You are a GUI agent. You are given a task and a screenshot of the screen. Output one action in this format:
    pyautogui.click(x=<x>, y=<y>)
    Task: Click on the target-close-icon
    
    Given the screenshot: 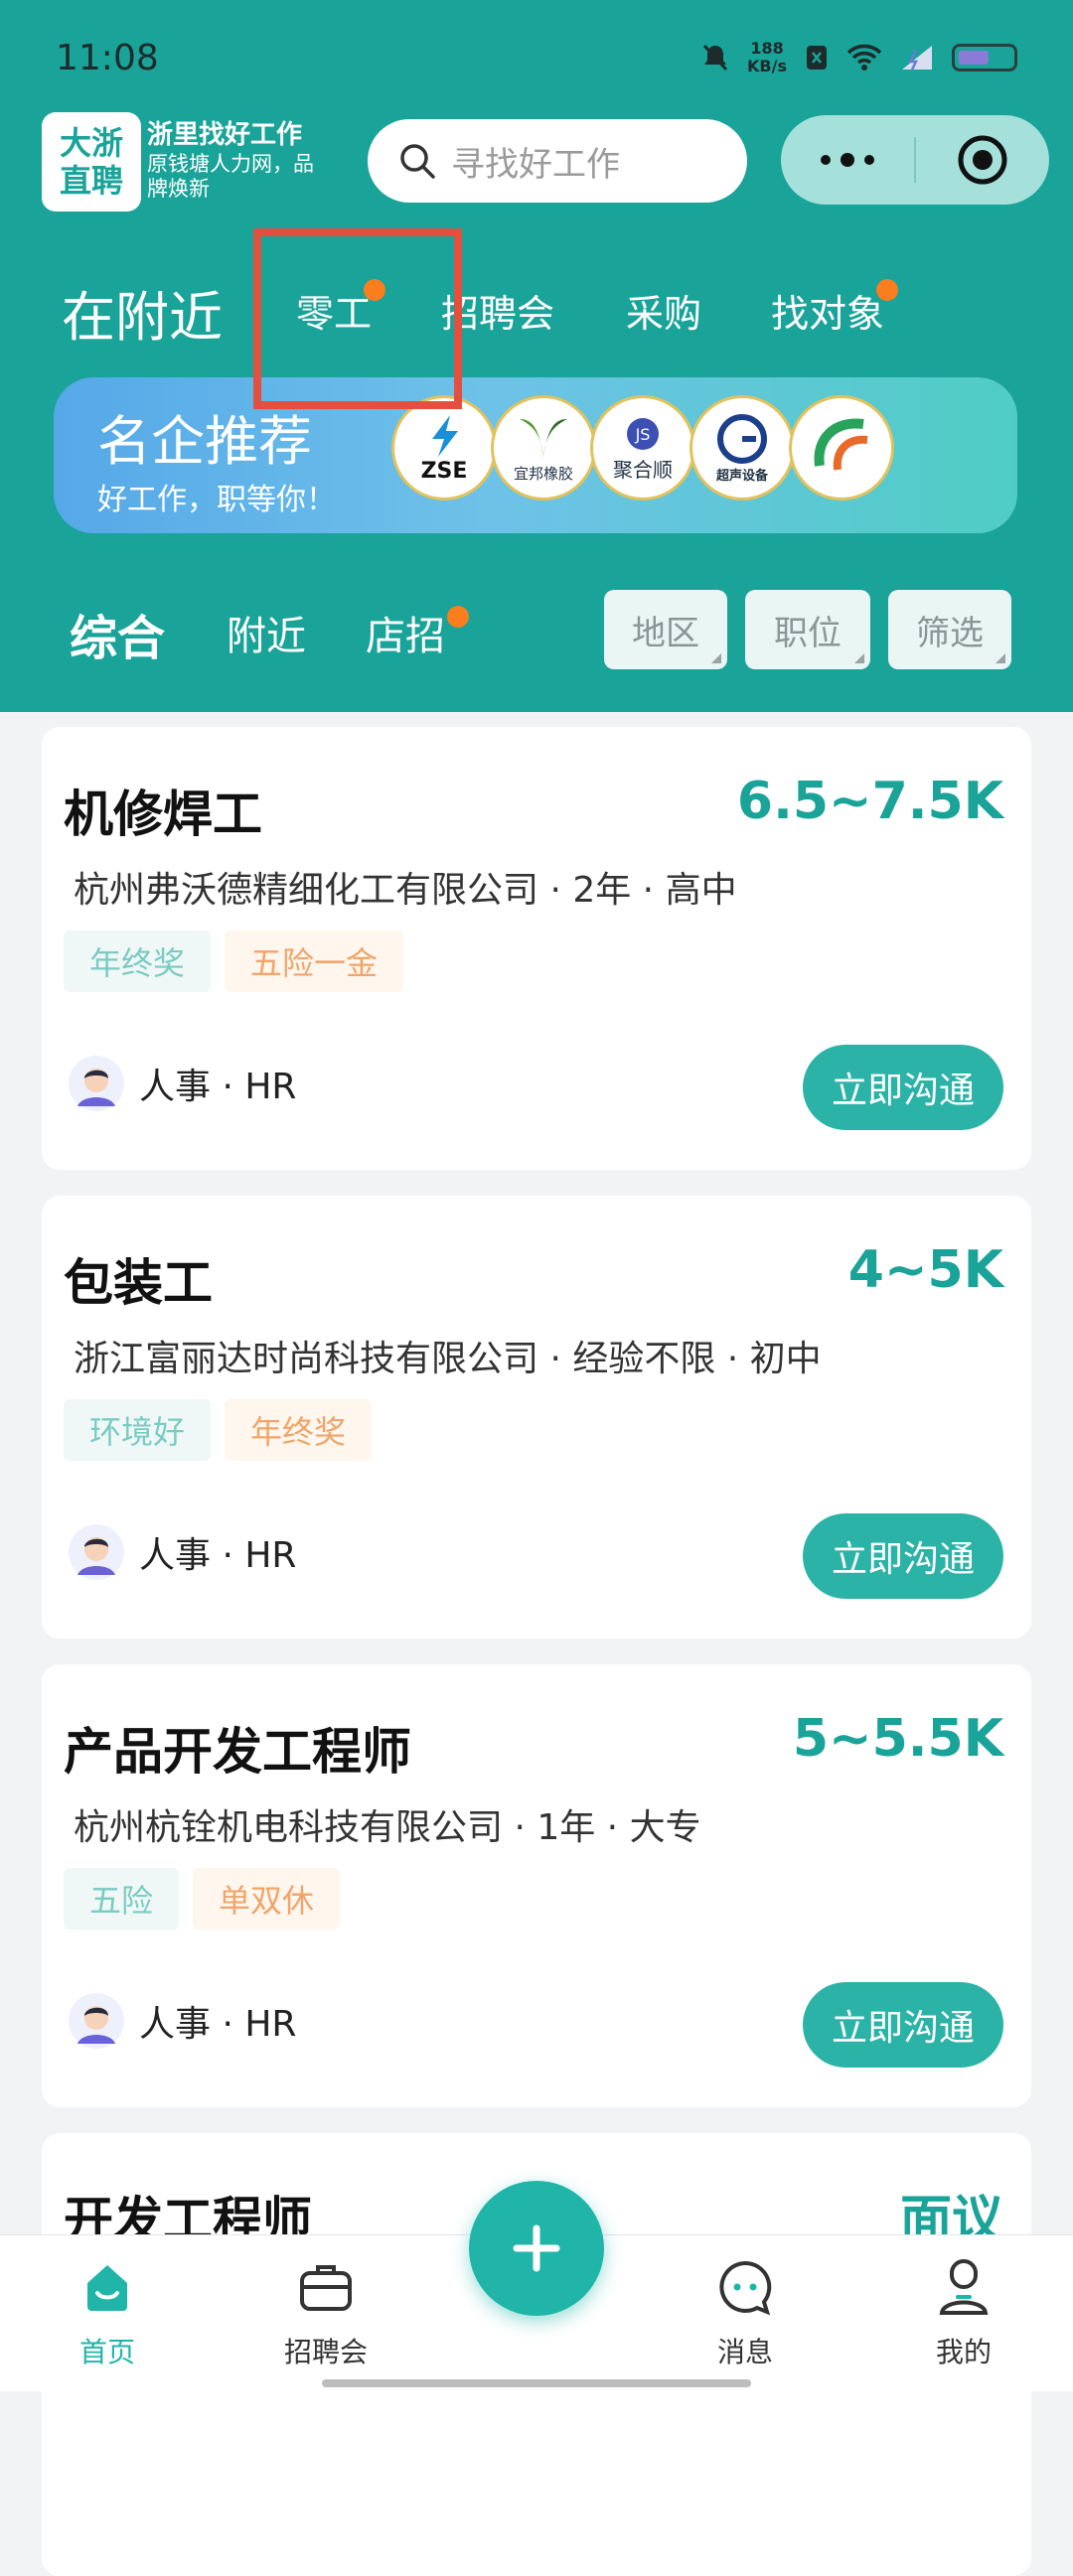 What is the action you would take?
    pyautogui.click(x=982, y=160)
    